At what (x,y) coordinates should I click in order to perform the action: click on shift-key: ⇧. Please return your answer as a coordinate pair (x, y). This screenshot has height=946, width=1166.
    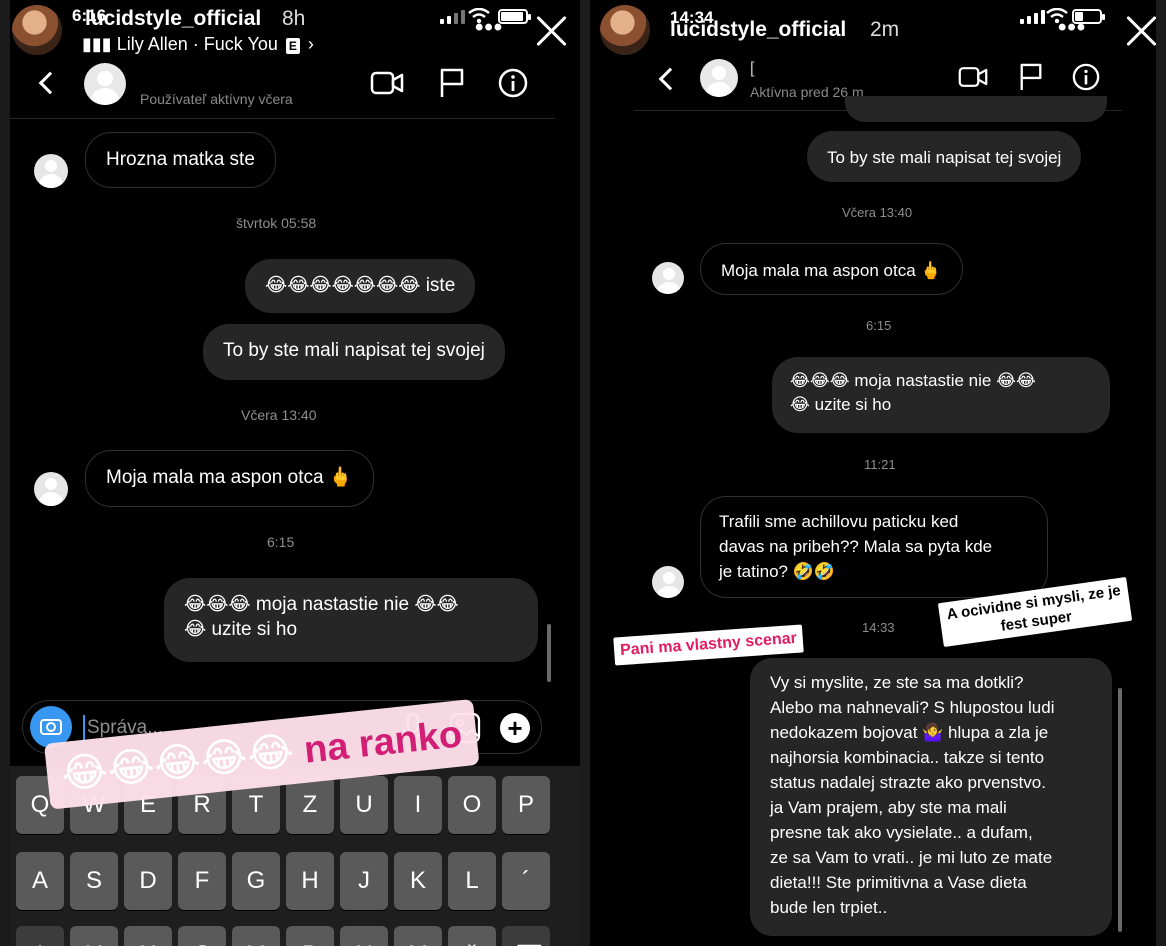
    Looking at the image, I should click on (40, 936).